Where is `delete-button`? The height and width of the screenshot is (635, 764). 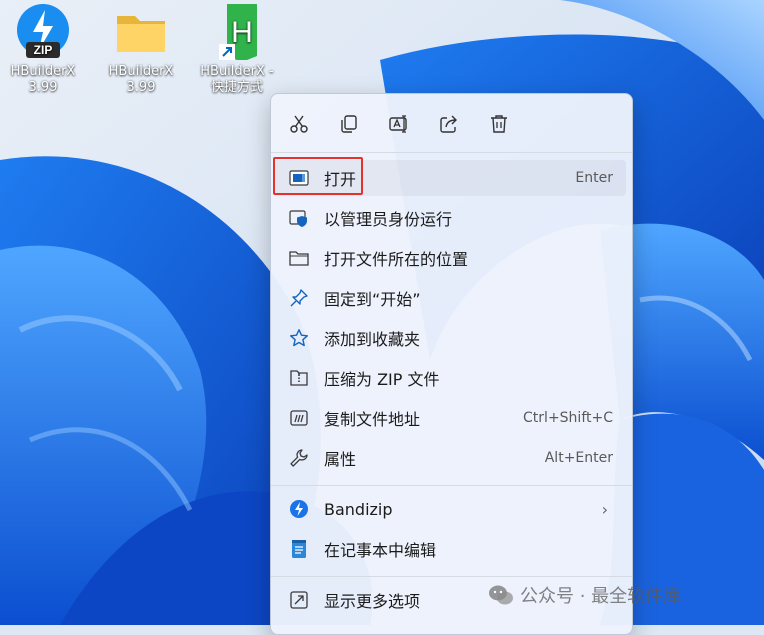 delete-button is located at coordinates (499, 124).